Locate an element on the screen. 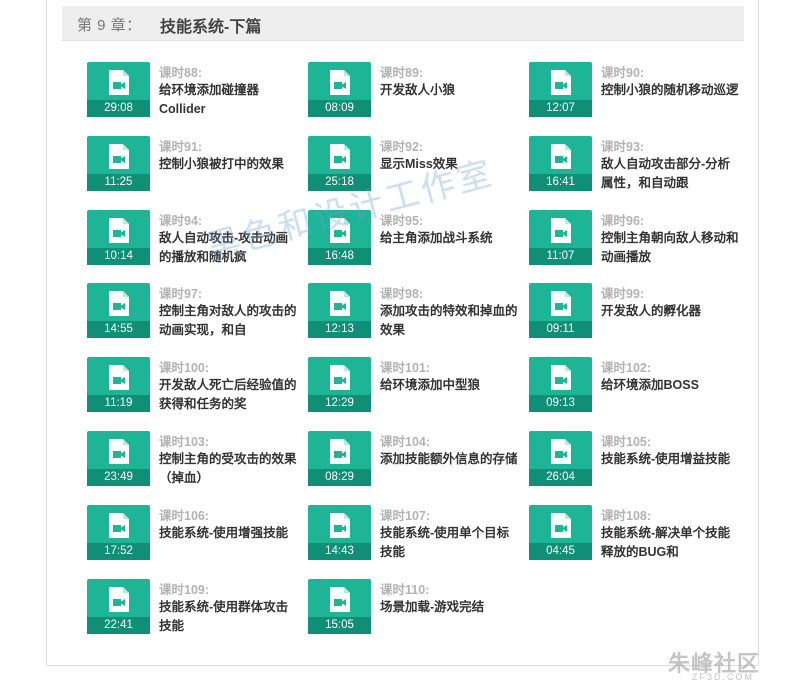 Image resolution: width=790 pixels, height=691 pixels. lesson-item: 04:45 课时108: 技能系统-解决单个技能释放的BUG和 is located at coordinates (635, 536).